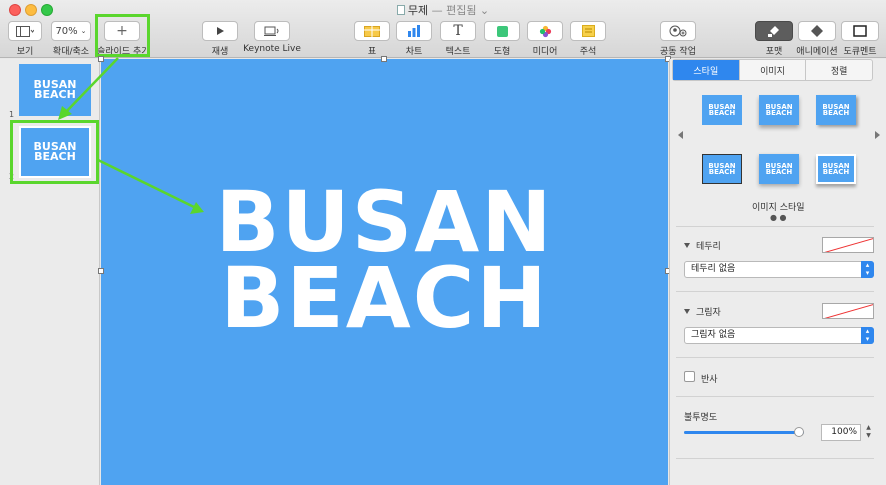 The width and height of the screenshot is (886, 485). I want to click on tab-image: 이미지, so click(773, 70).